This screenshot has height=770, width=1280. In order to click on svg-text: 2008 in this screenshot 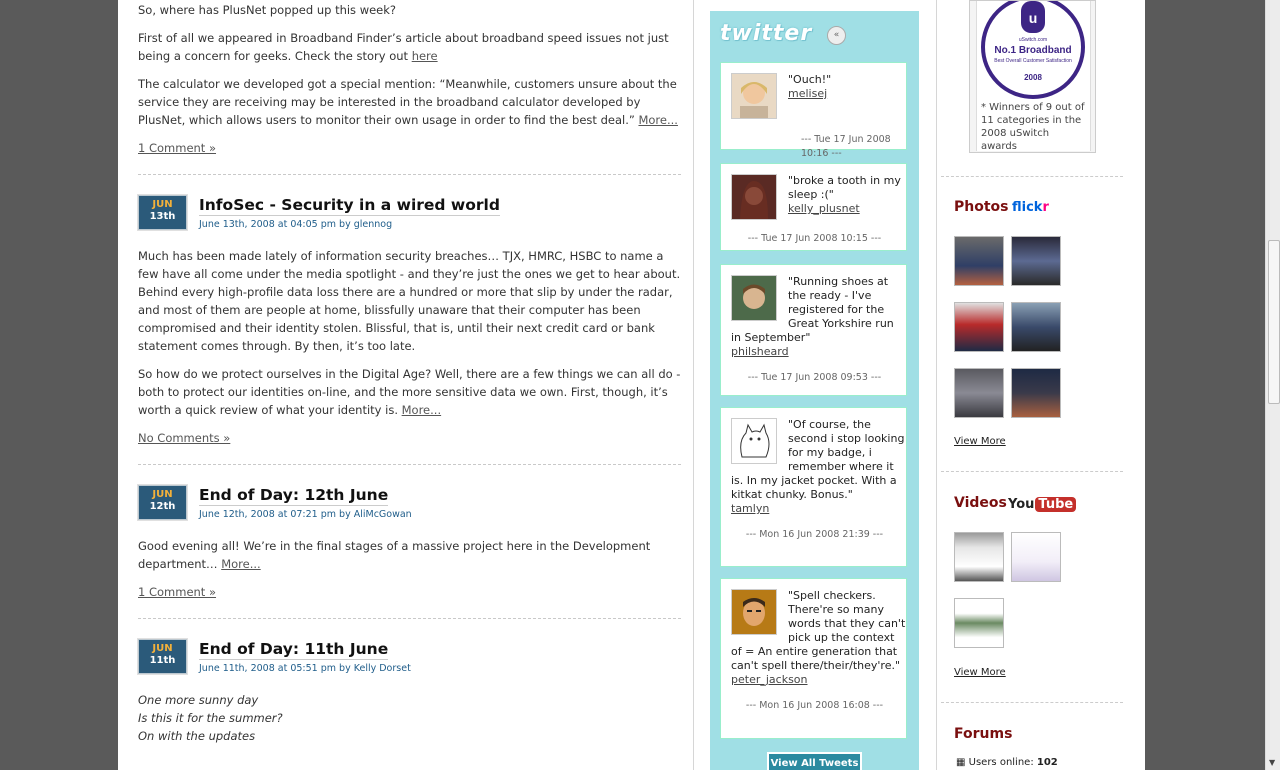, I will do `click(1033, 77)`.